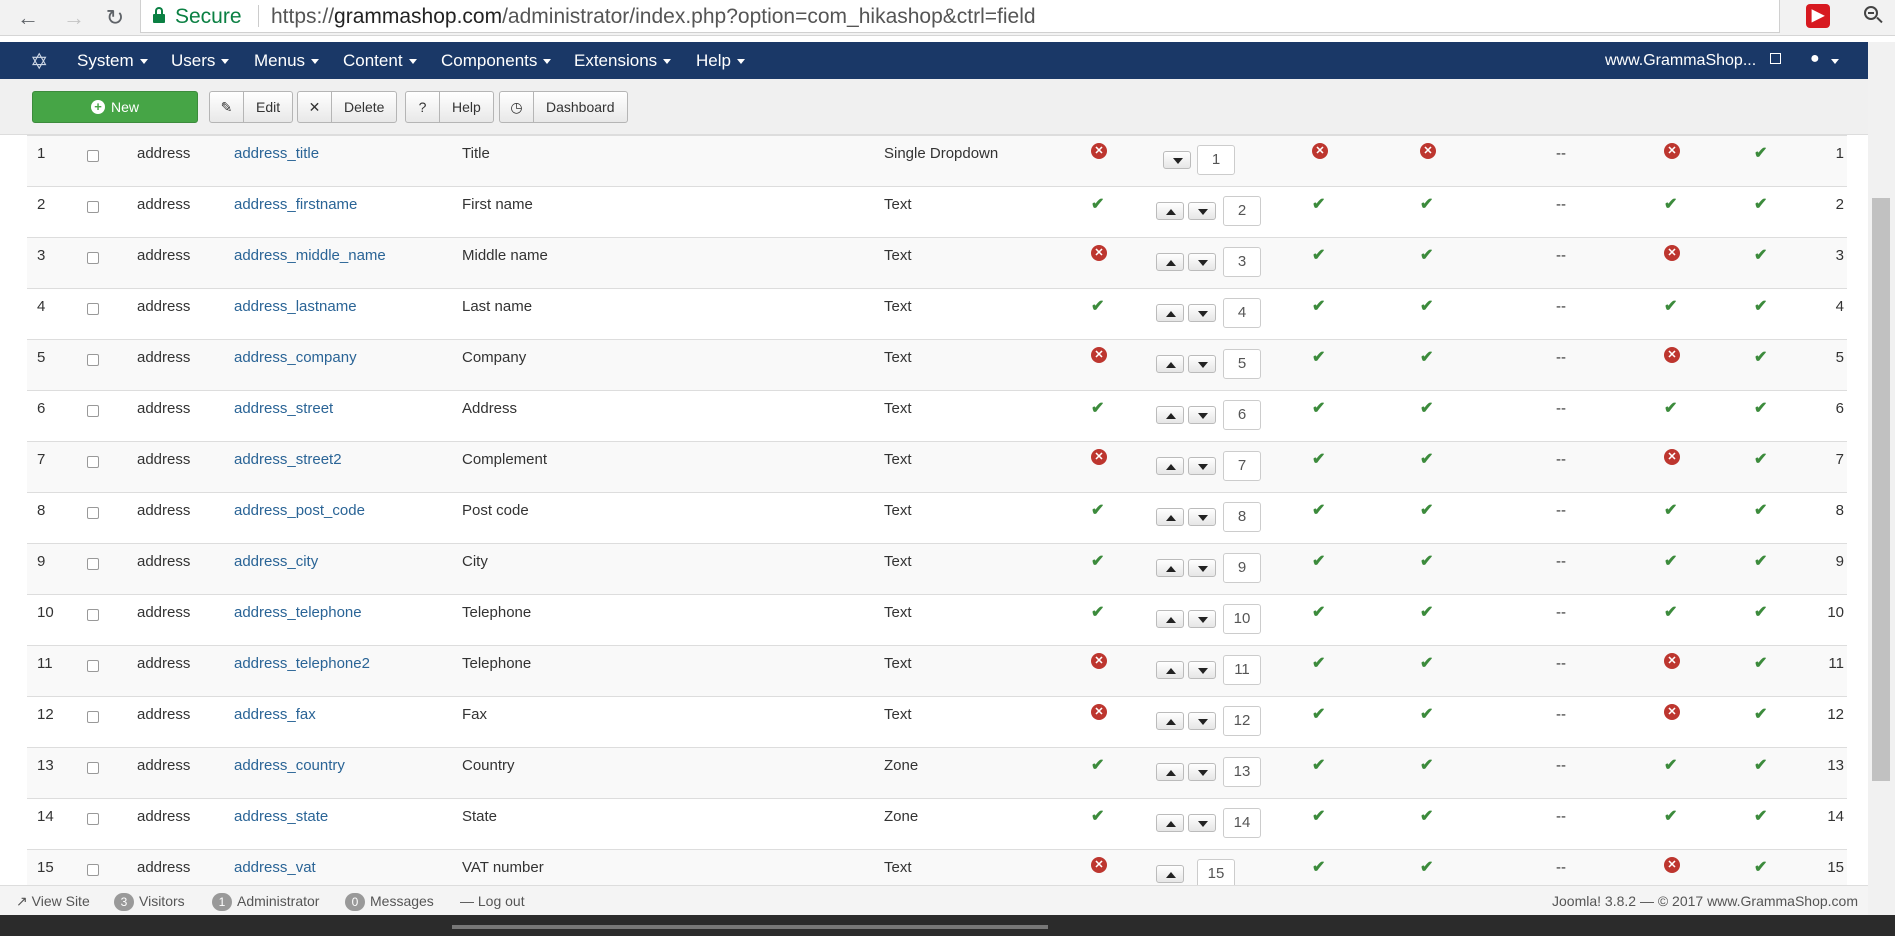 The height and width of the screenshot is (936, 1895). Describe the element at coordinates (112, 60) in the screenshot. I see `menu-system: System` at that location.